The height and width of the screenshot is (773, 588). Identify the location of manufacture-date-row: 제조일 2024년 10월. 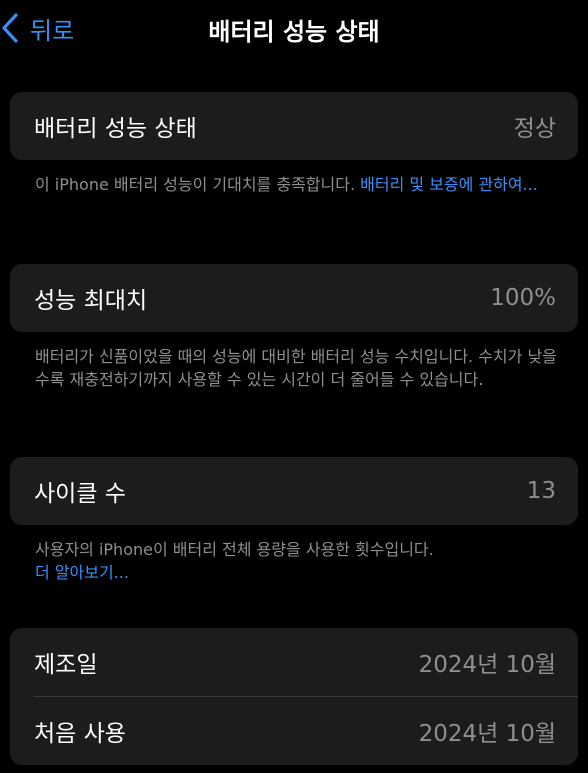
(294, 662).